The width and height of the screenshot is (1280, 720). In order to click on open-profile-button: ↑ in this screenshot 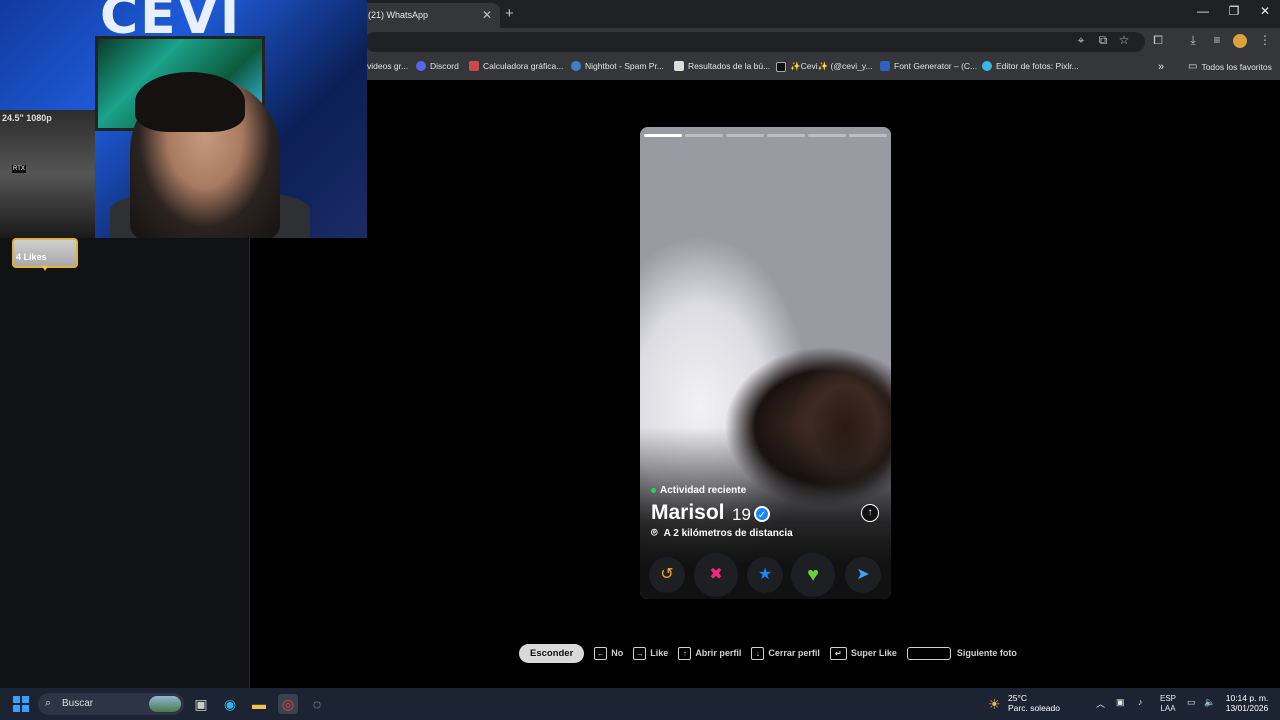, I will do `click(870, 513)`.